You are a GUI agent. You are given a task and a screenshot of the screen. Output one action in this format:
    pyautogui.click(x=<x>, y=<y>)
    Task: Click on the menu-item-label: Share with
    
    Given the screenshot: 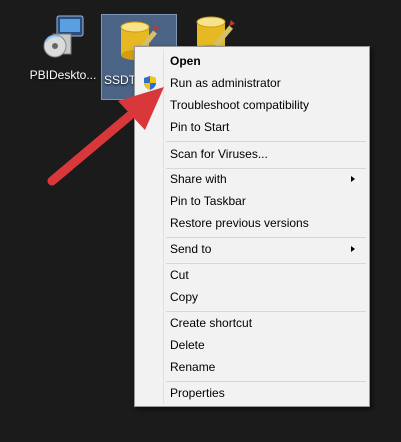 What is the action you would take?
    pyautogui.click(x=198, y=179)
    